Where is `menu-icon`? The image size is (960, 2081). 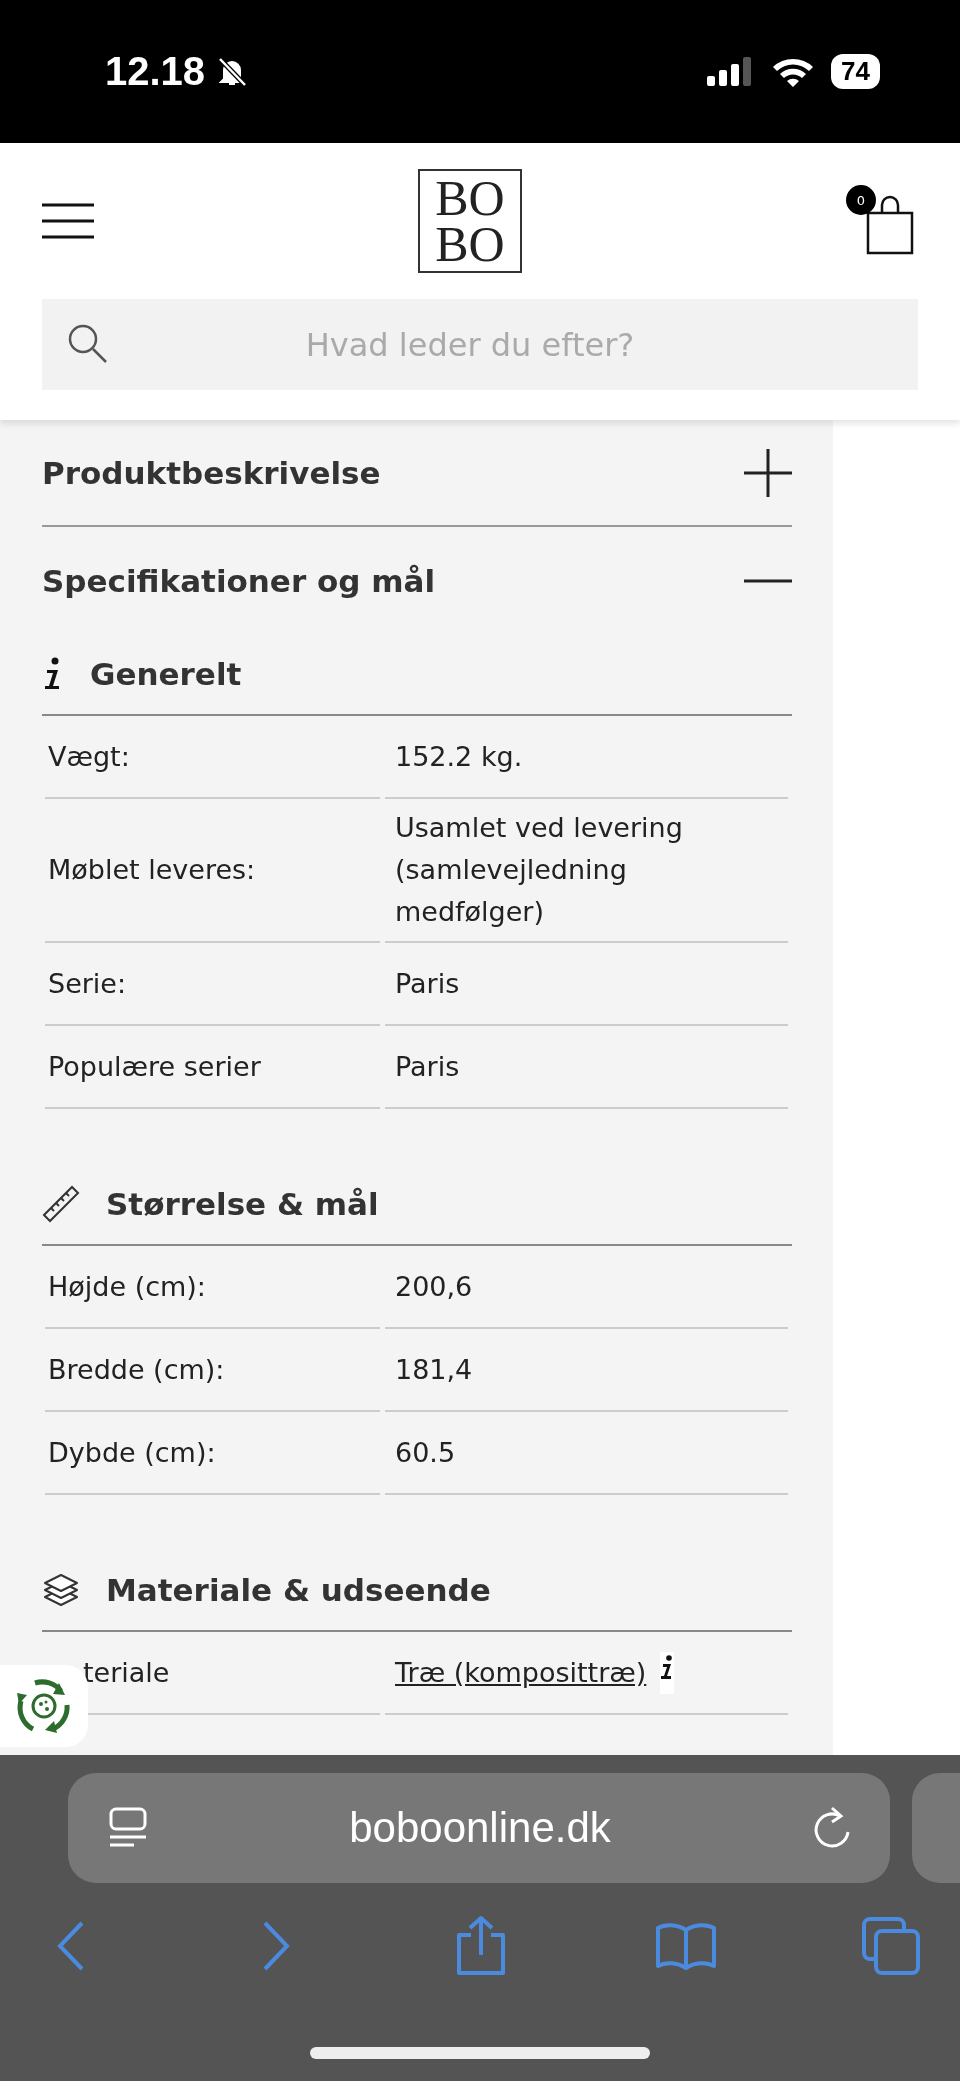 menu-icon is located at coordinates (68, 221).